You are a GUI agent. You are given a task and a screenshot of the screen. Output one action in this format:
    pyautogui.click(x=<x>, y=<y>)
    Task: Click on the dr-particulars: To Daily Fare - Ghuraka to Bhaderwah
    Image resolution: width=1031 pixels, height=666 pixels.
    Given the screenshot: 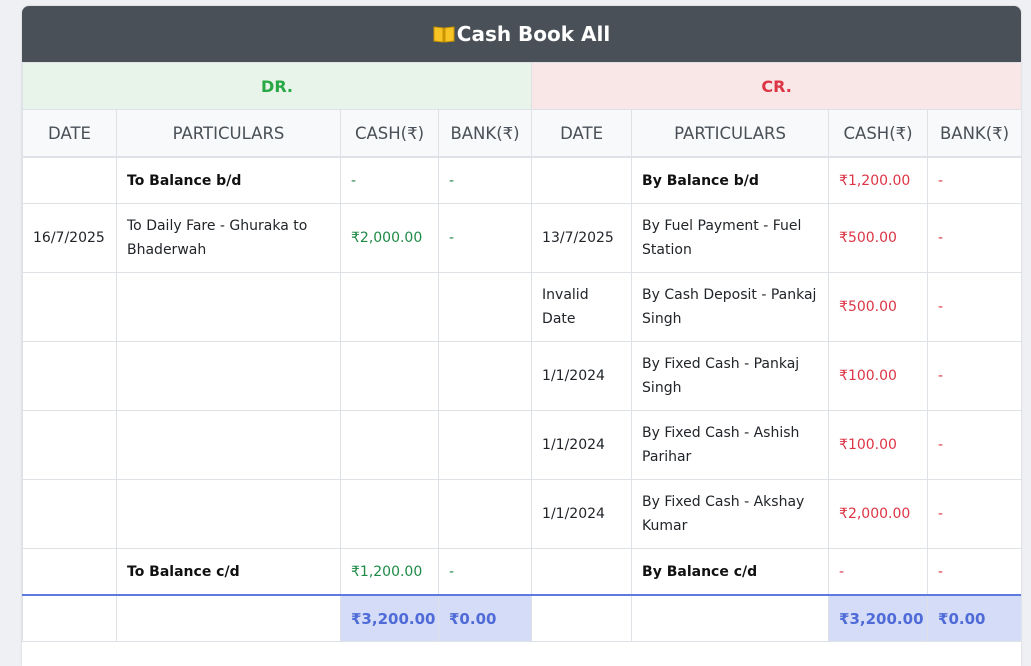 What is the action you would take?
    pyautogui.click(x=228, y=238)
    